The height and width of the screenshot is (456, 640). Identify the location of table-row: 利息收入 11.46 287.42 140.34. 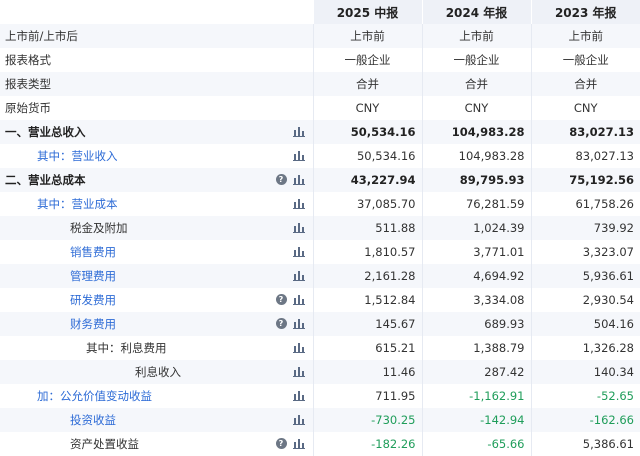
(320, 372).